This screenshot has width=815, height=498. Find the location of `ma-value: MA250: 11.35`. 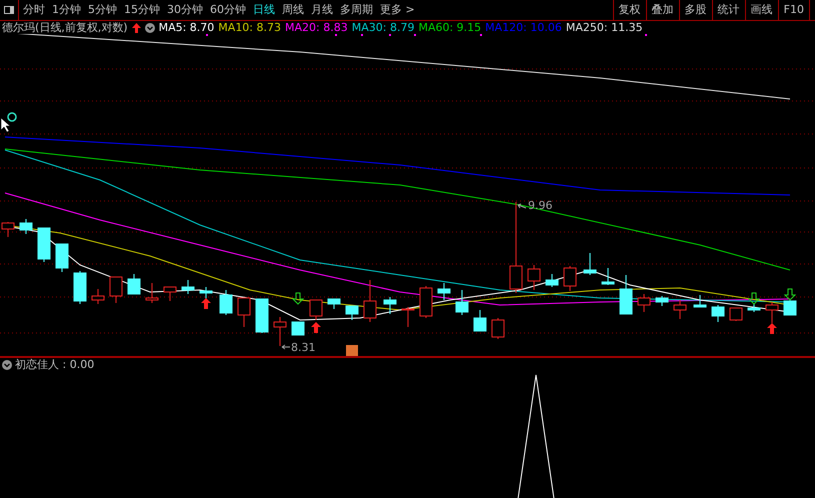

ma-value: MA250: 11.35 is located at coordinates (604, 27).